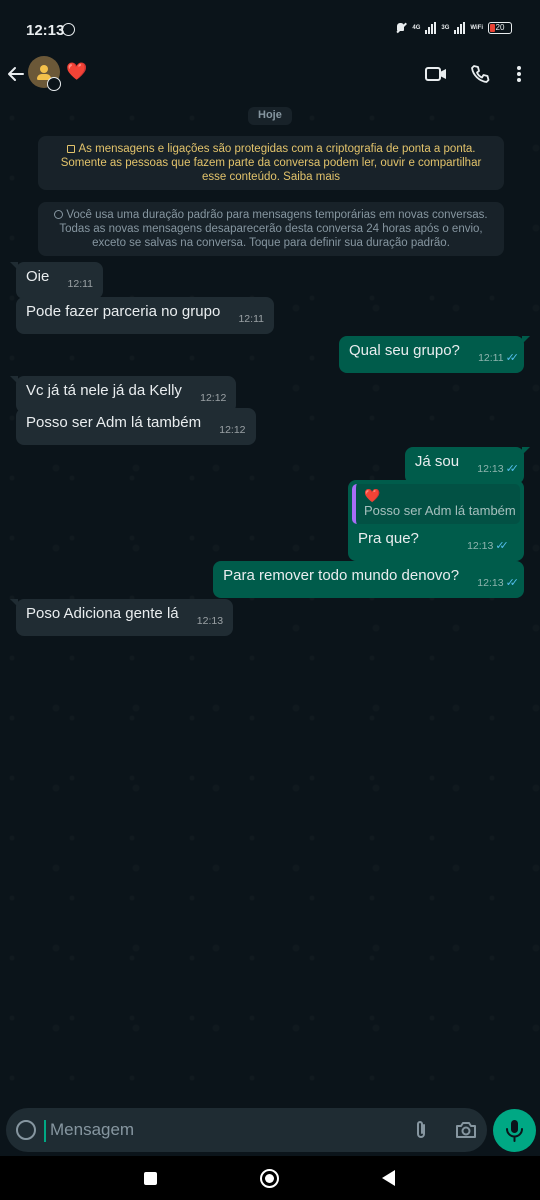 Image resolution: width=540 pixels, height=1200 pixels. Describe the element at coordinates (270, 28) in the screenshot. I see `status-bar: 12:13 4G 3G WiFi 20` at that location.